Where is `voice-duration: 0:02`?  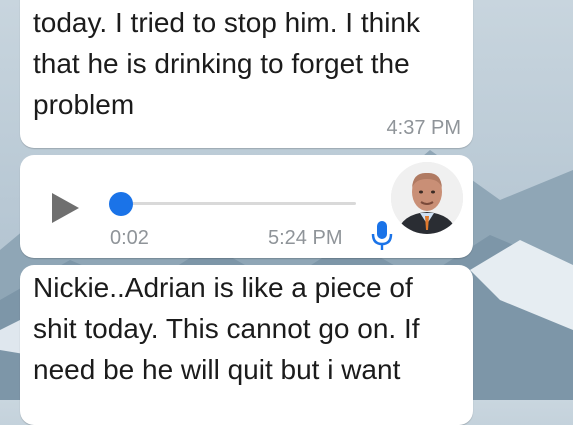 voice-duration: 0:02 is located at coordinates (129, 238).